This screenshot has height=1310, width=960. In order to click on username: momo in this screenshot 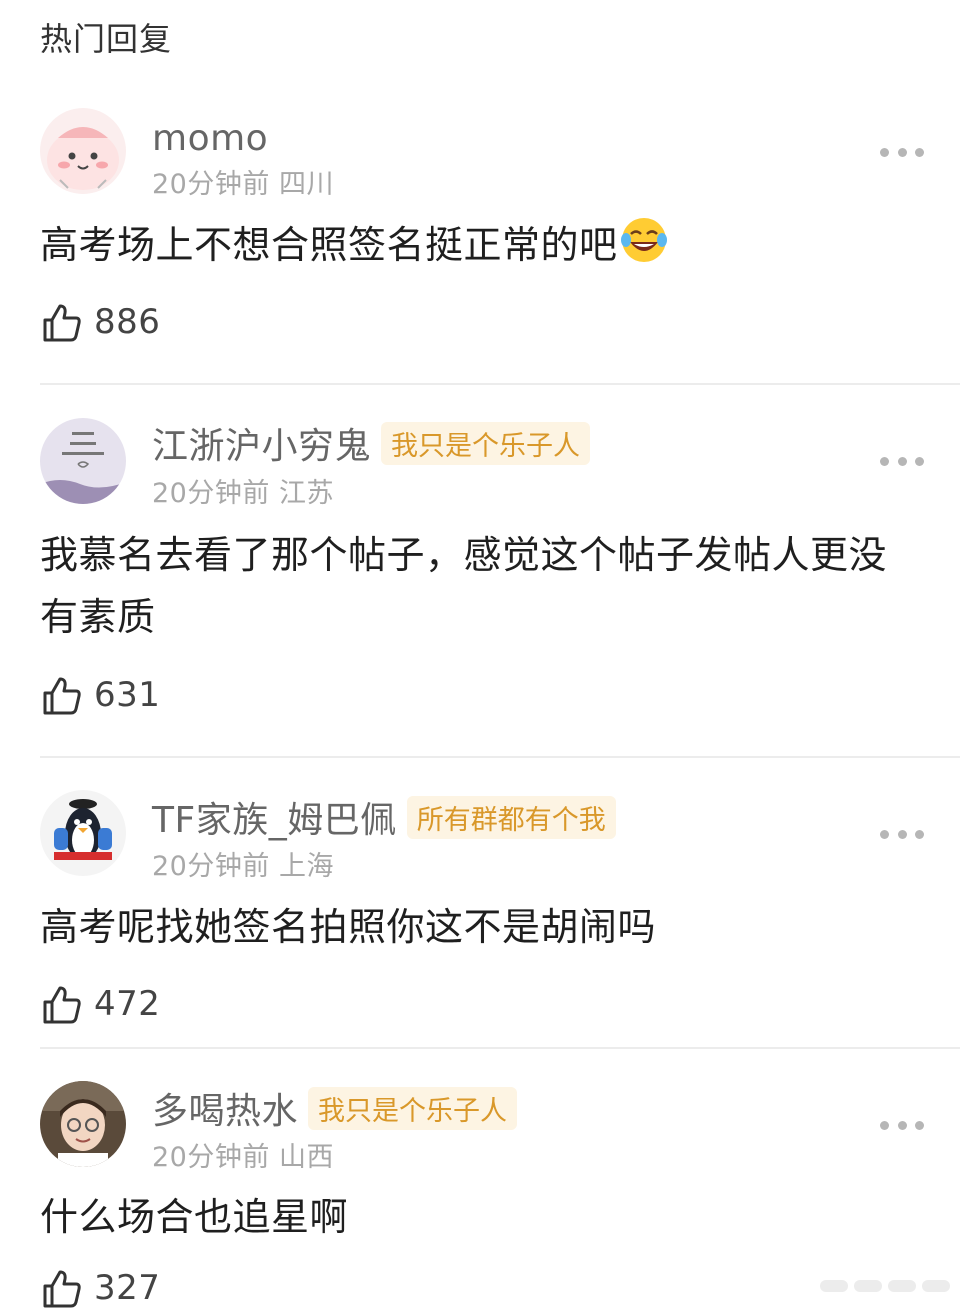, I will do `click(210, 138)`.